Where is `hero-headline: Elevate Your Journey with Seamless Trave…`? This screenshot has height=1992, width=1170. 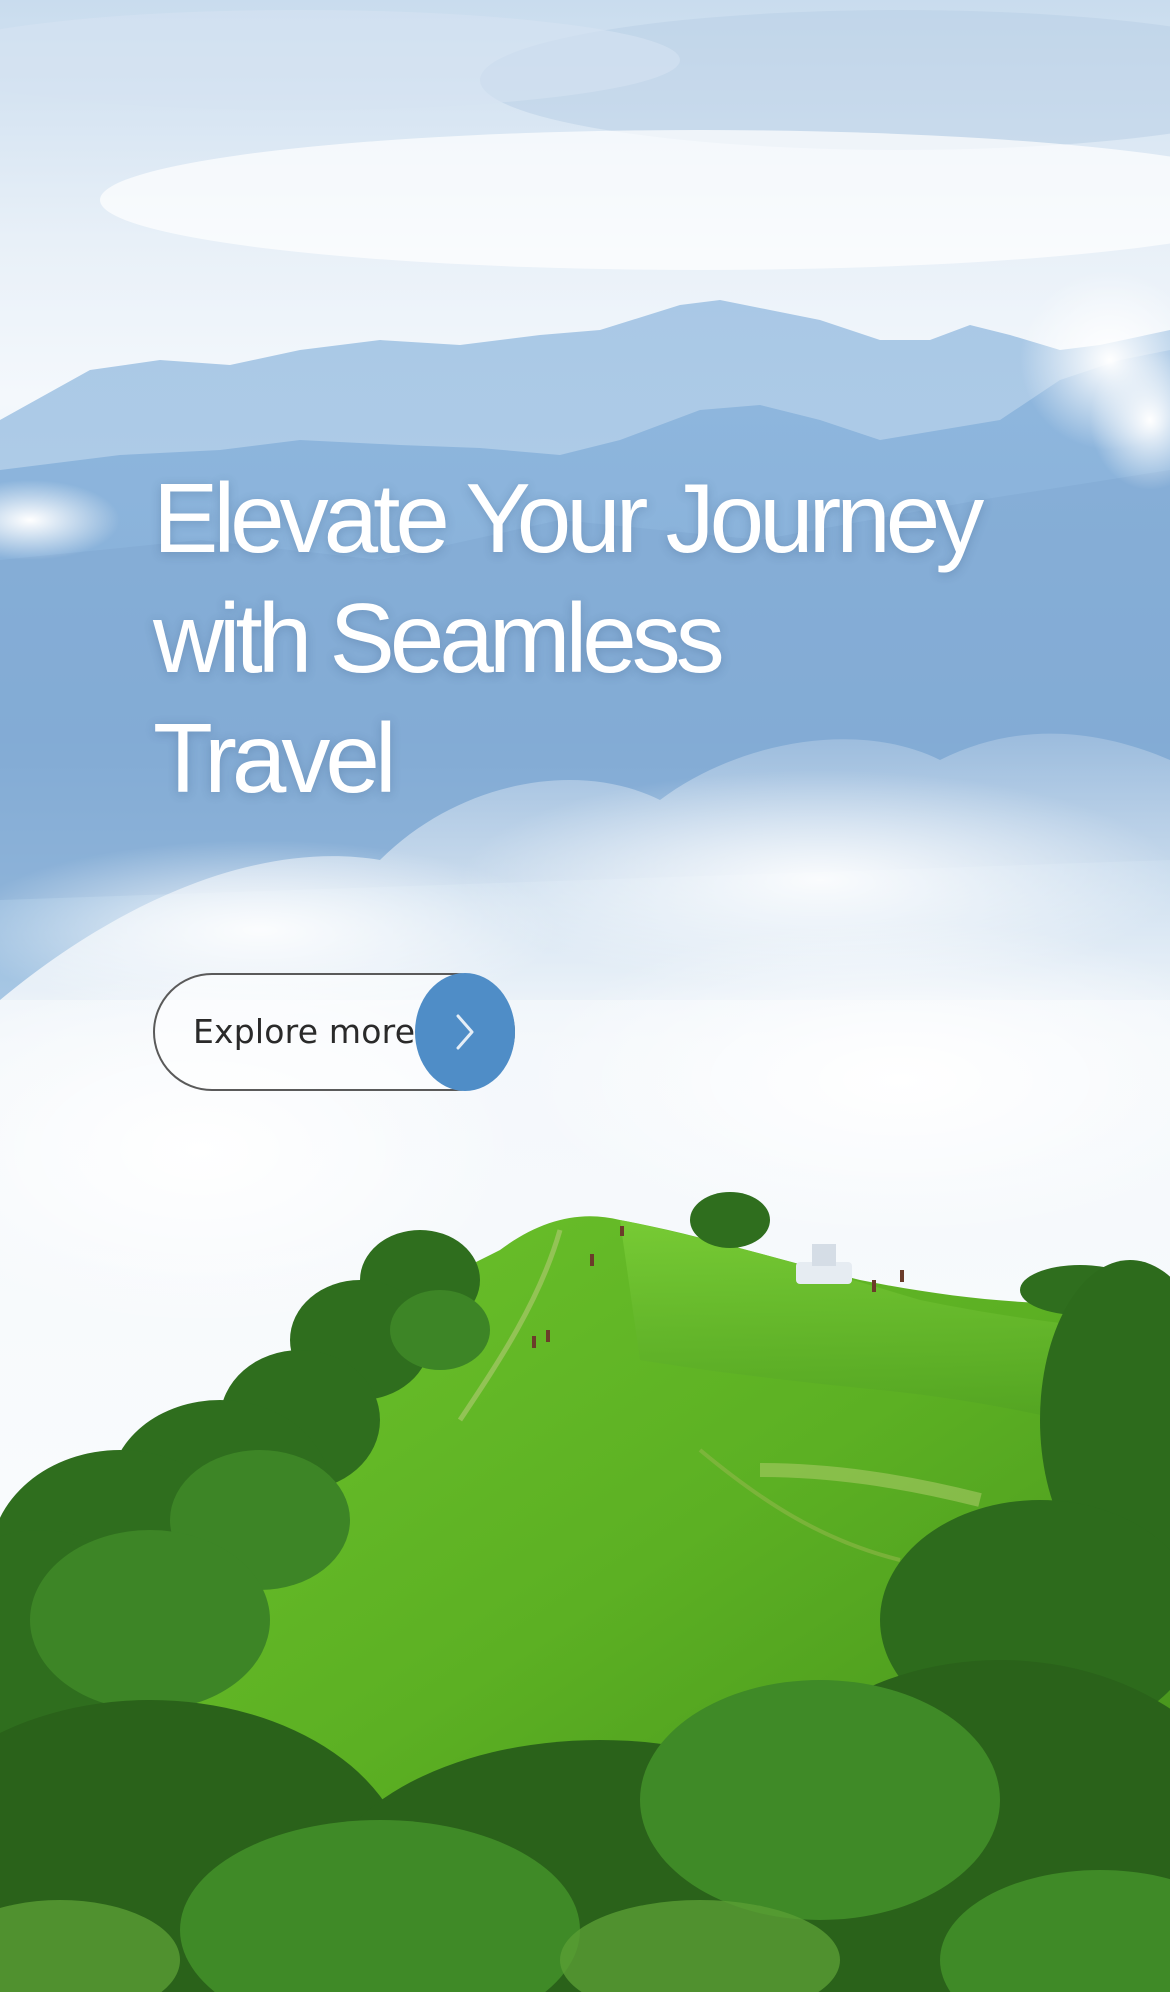
hero-headline: Elevate Your Journey with Seamless Trave… is located at coordinates (603, 638).